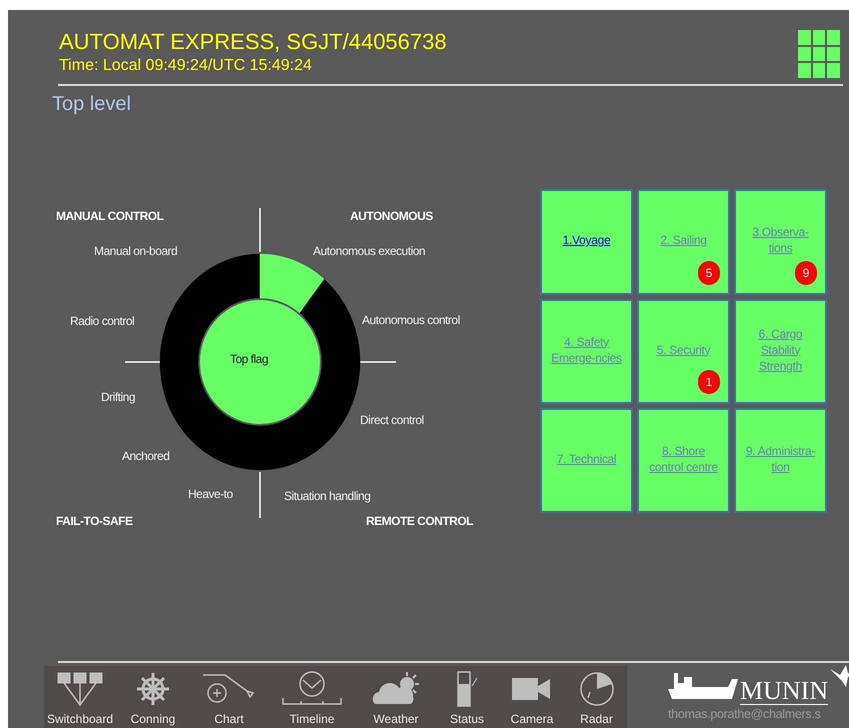 The width and height of the screenshot is (849, 728). Describe the element at coordinates (249, 359) in the screenshot. I see `center-flag-label: Top flag` at that location.